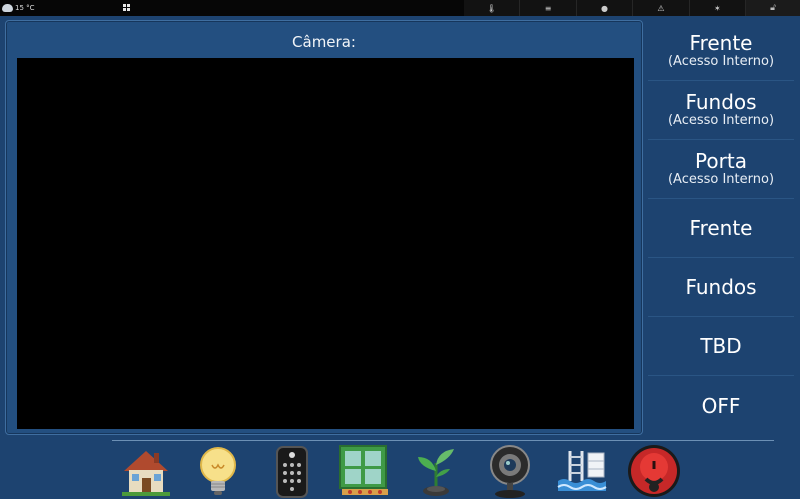 This screenshot has height=499, width=800. I want to click on menu-item-label: TBD, so click(721, 346).